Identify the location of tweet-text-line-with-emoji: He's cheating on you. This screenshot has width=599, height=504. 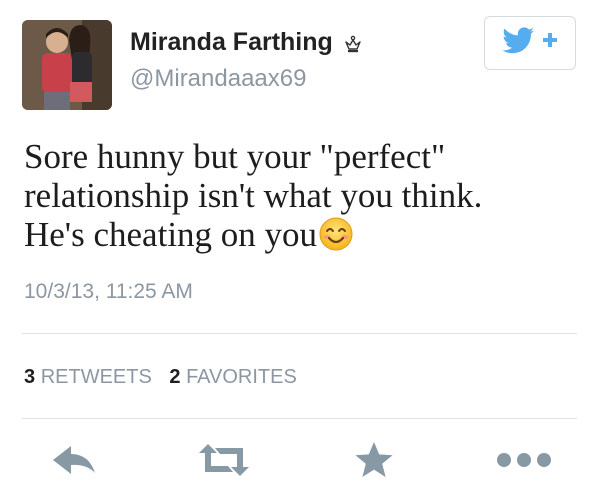
(304, 234).